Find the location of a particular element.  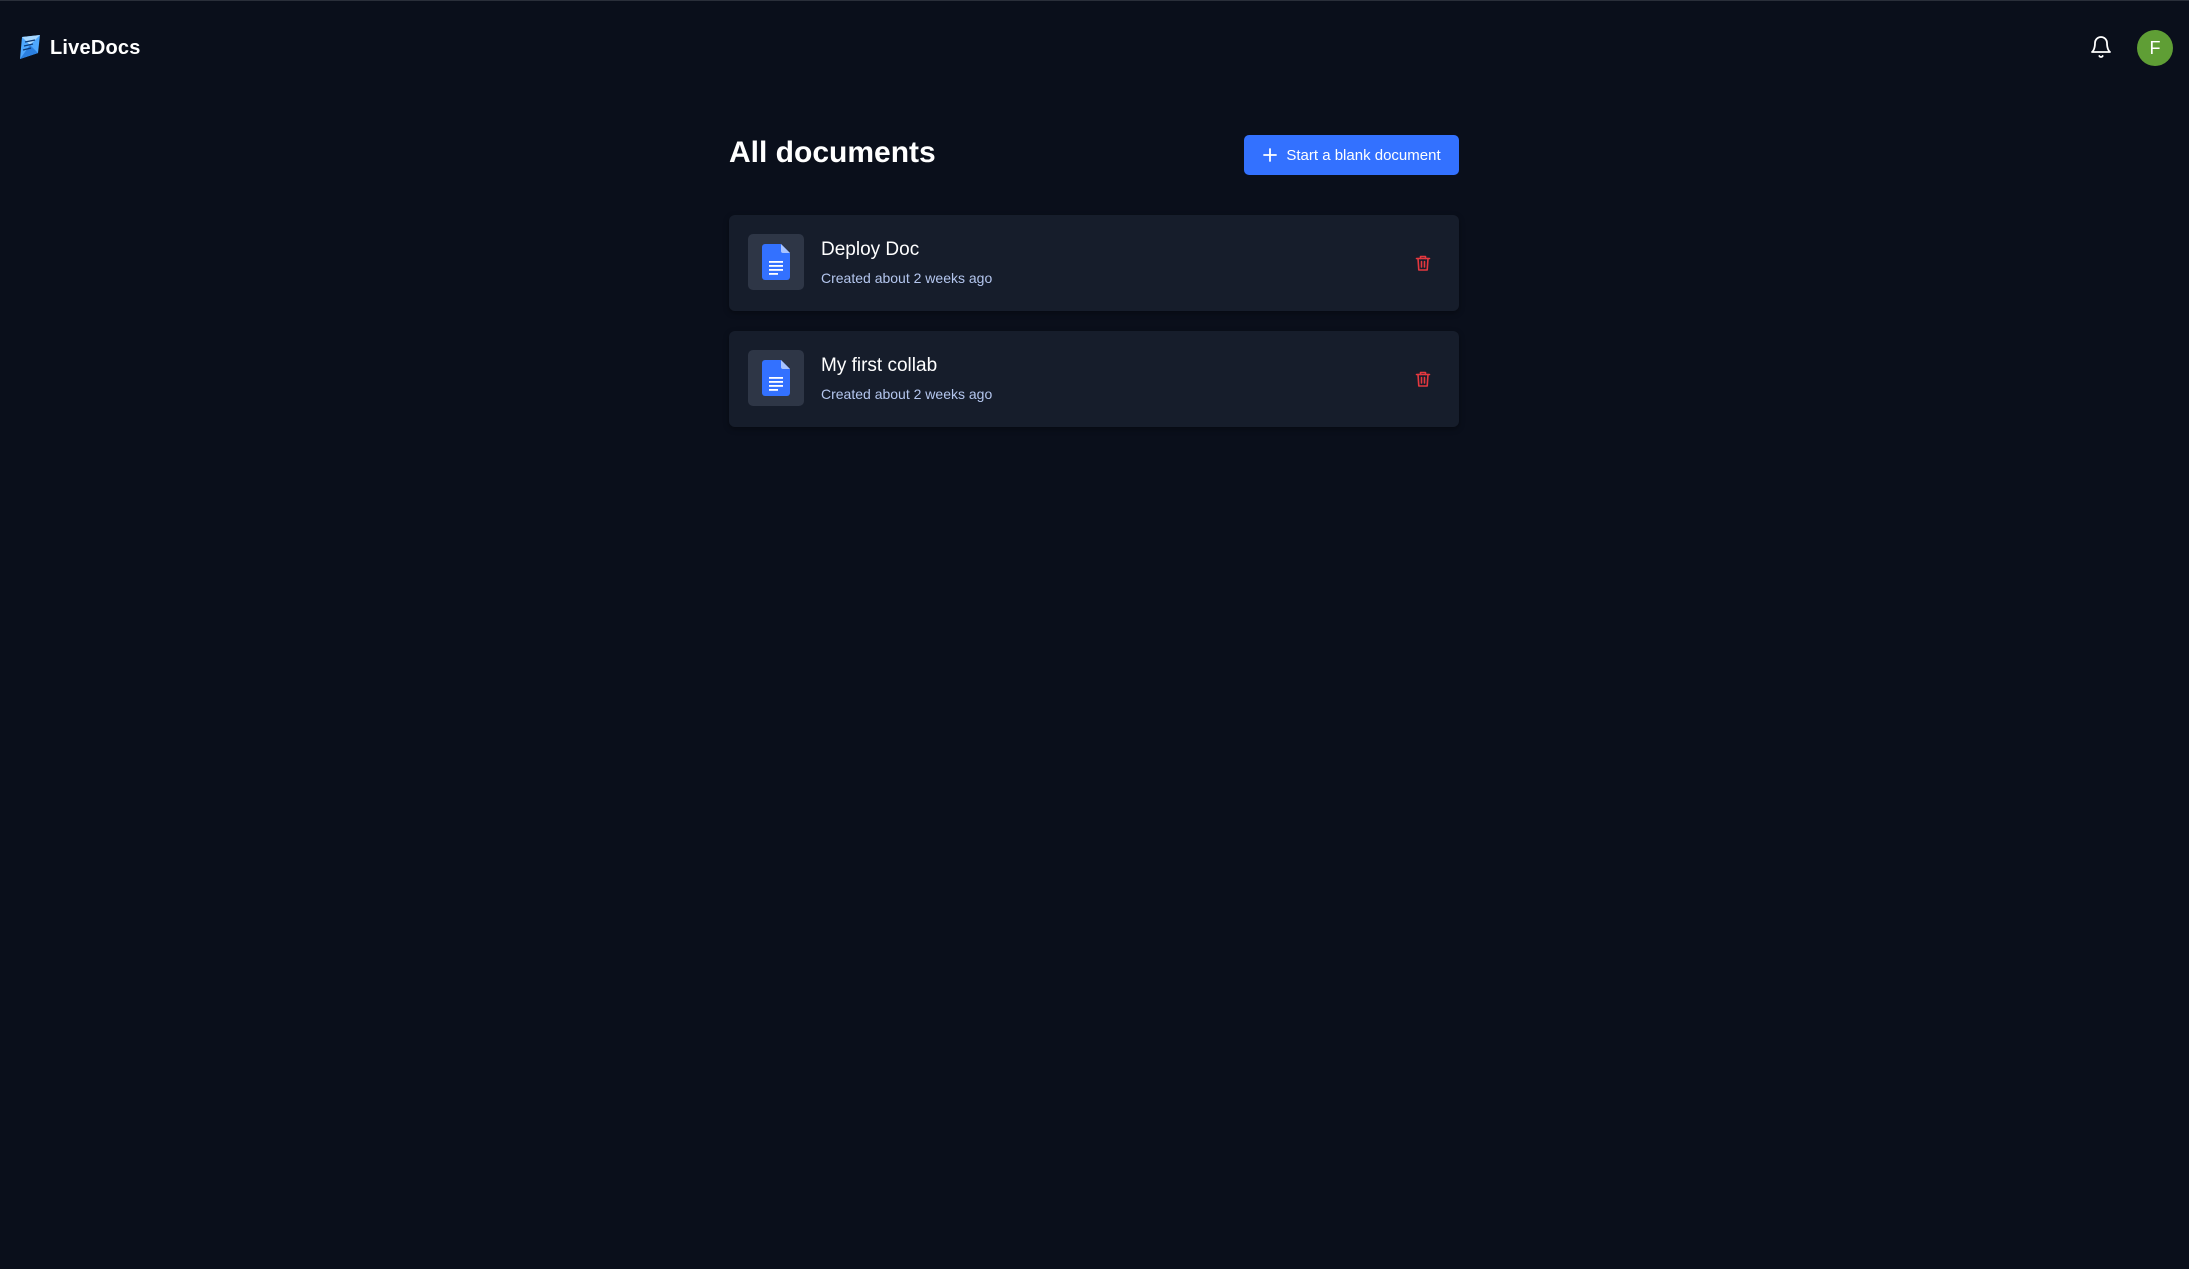

start-blank-document-button: Start a blank document is located at coordinates (1351, 155).